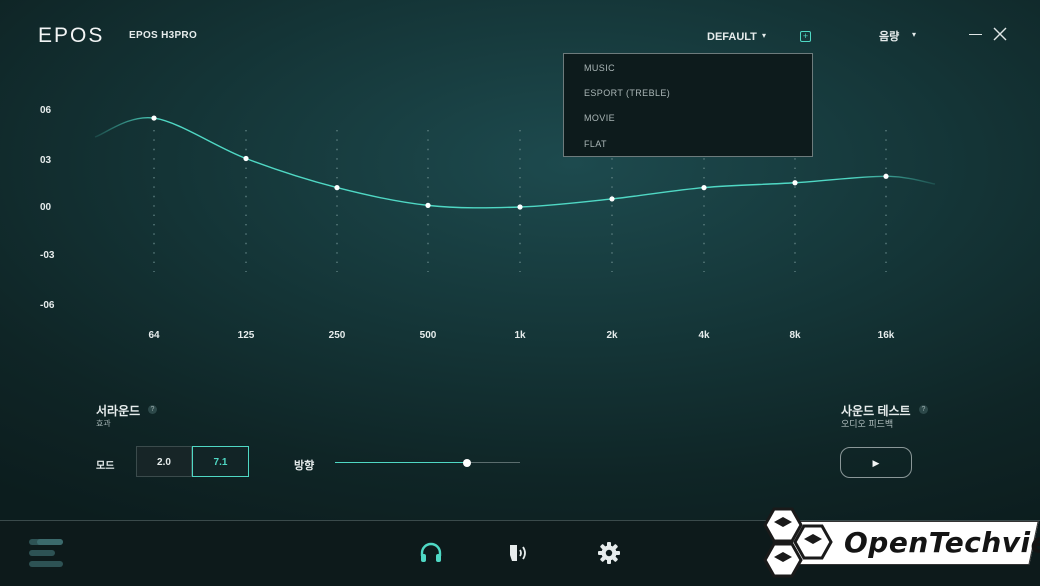  What do you see at coordinates (599, 118) in the screenshot?
I see `preset-menu-item-movie: MOVIE` at bounding box center [599, 118].